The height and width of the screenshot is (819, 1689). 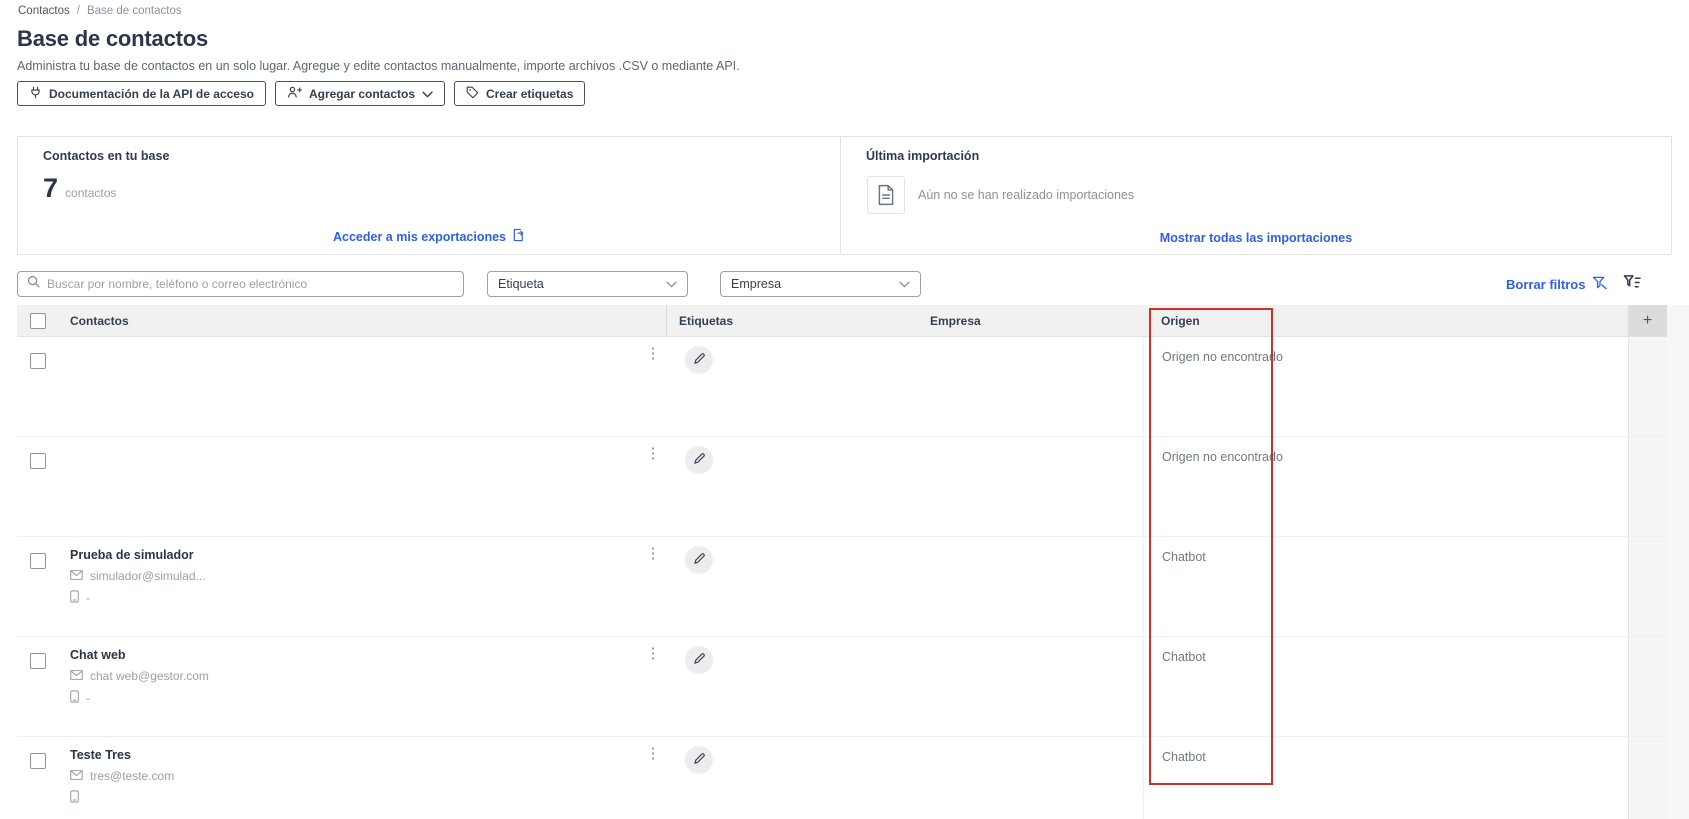 What do you see at coordinates (792, 320) in the screenshot?
I see `column-header-etiquetas: Etiquetas` at bounding box center [792, 320].